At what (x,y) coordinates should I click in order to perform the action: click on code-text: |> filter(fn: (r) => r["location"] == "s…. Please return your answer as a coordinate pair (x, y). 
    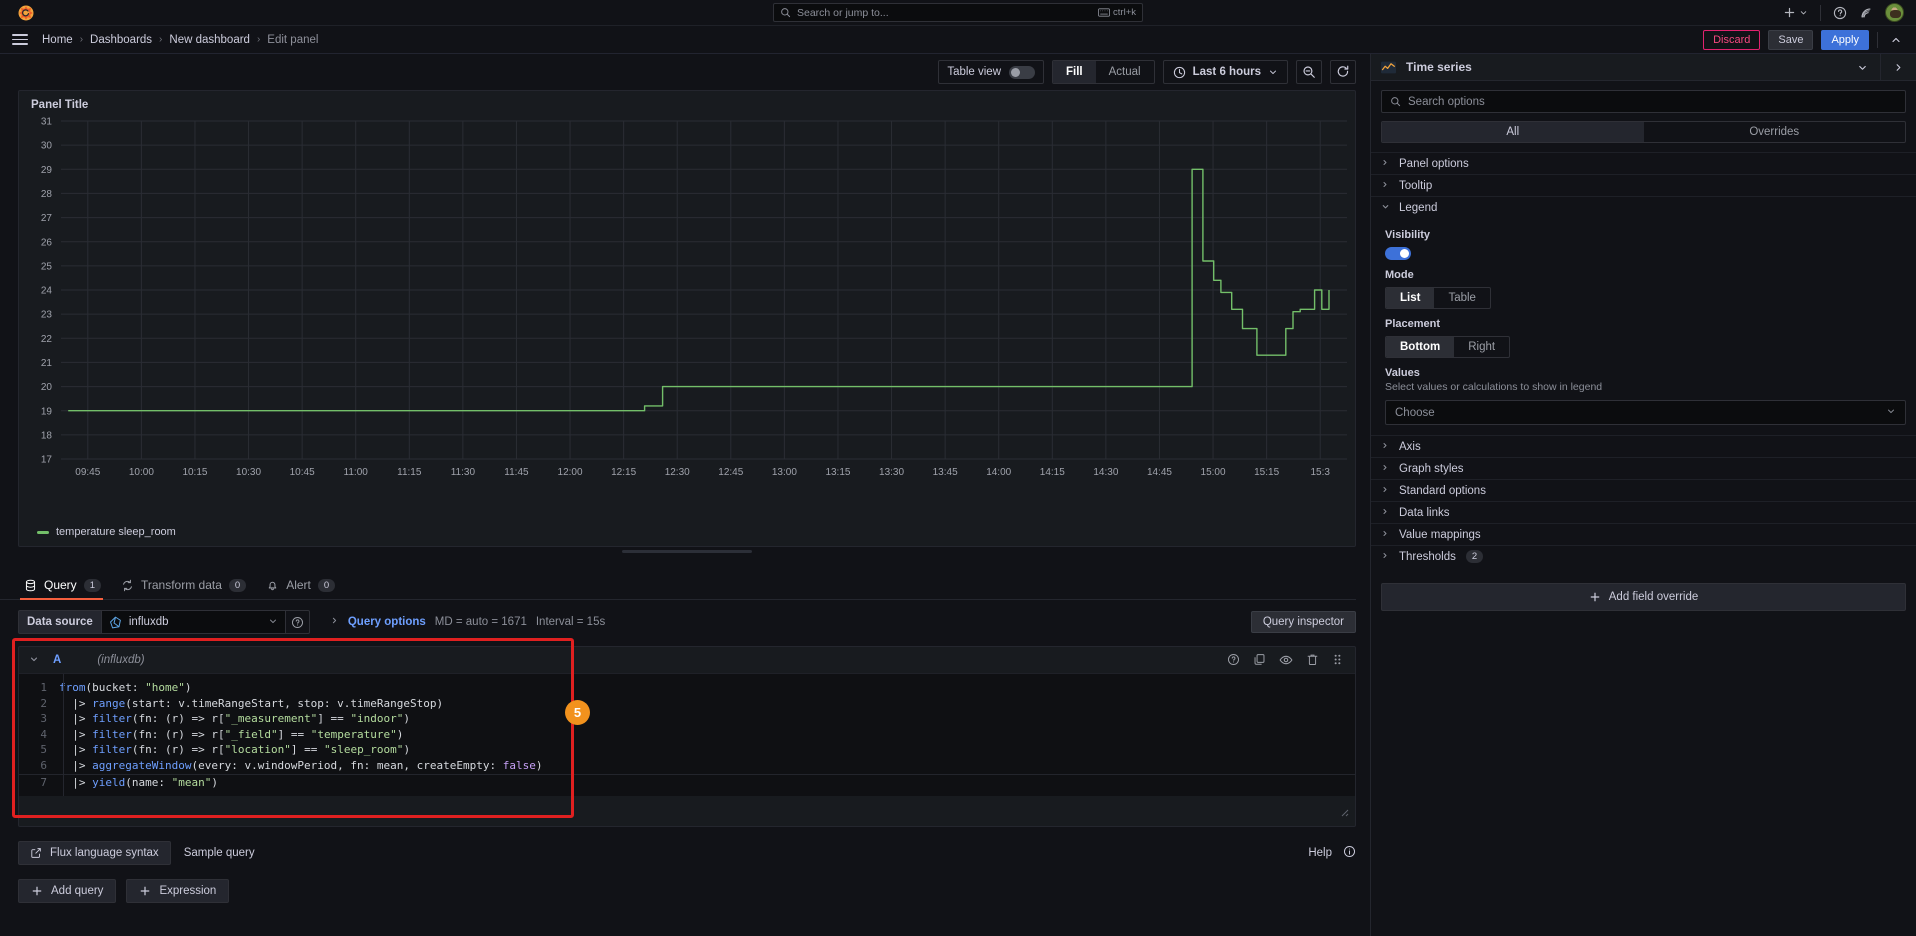
    Looking at the image, I should click on (234, 750).